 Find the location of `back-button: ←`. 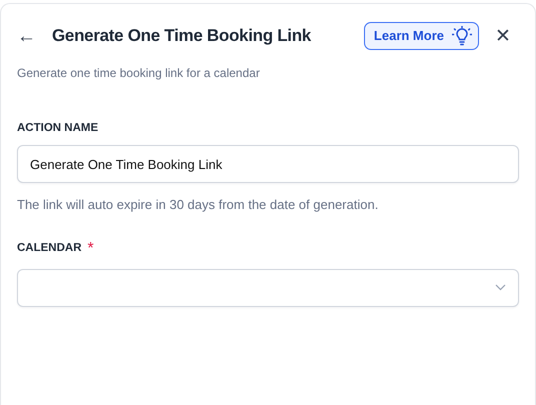

back-button: ← is located at coordinates (26, 36).